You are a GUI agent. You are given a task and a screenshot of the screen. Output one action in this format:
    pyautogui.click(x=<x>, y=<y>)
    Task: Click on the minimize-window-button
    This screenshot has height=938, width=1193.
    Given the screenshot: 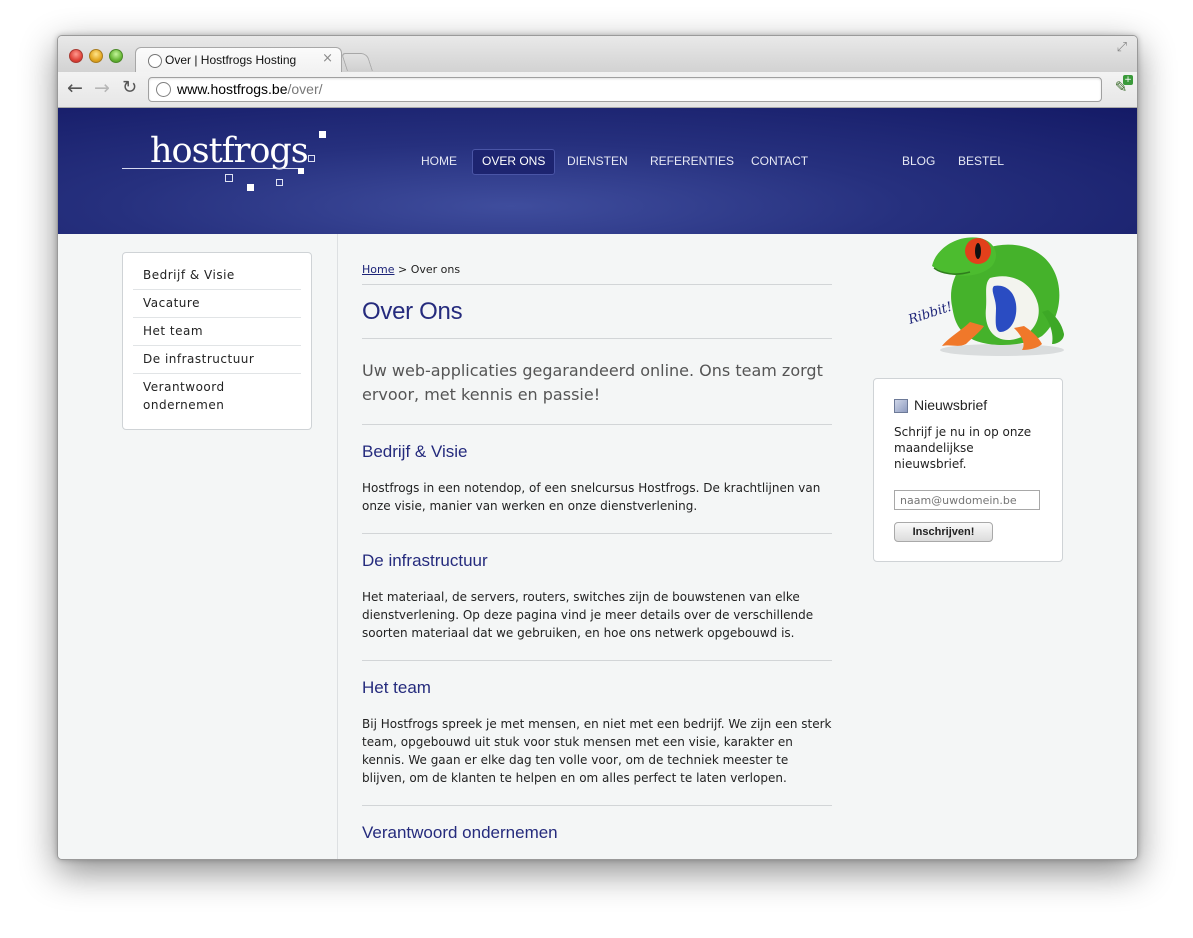 What is the action you would take?
    pyautogui.click(x=96, y=56)
    